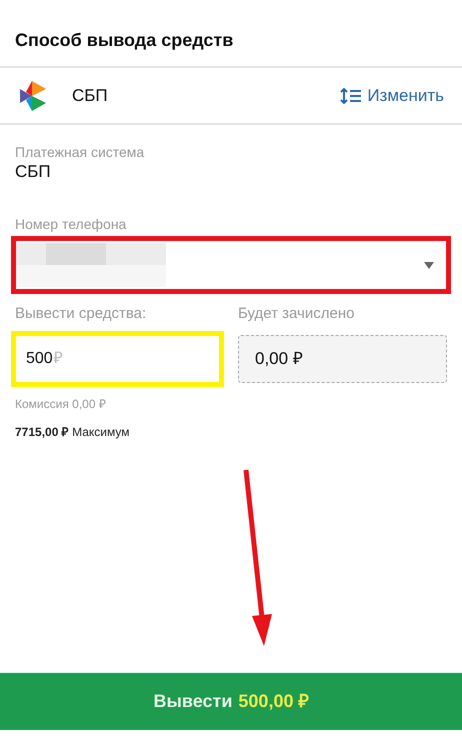  What do you see at coordinates (124, 40) in the screenshot?
I see `section-title: Способ вывода средств` at bounding box center [124, 40].